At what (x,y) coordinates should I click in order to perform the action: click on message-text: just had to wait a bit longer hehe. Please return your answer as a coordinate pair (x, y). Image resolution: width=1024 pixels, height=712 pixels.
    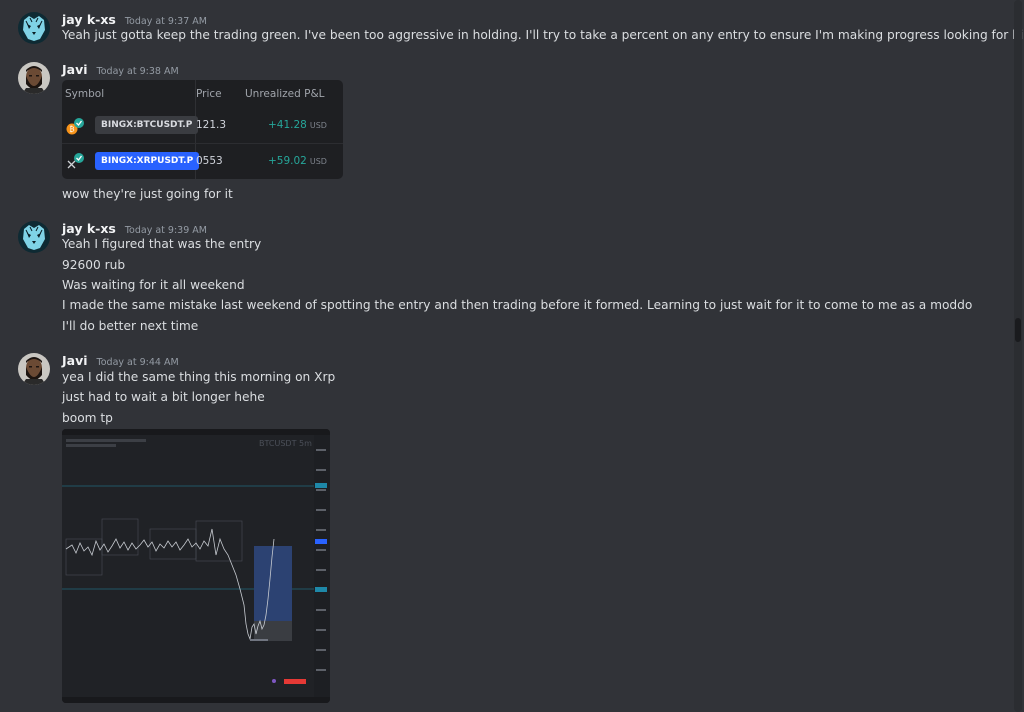
    Looking at the image, I should click on (163, 397).